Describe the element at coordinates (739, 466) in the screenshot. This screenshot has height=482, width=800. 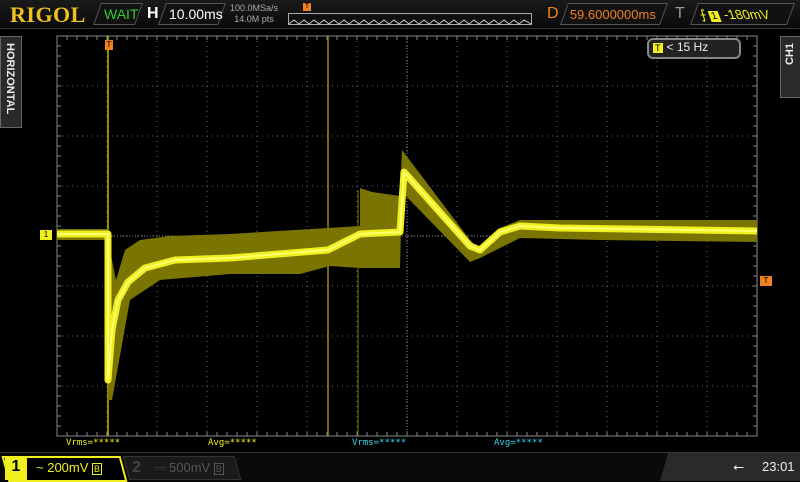
I see `usb-icon: ⭠` at that location.